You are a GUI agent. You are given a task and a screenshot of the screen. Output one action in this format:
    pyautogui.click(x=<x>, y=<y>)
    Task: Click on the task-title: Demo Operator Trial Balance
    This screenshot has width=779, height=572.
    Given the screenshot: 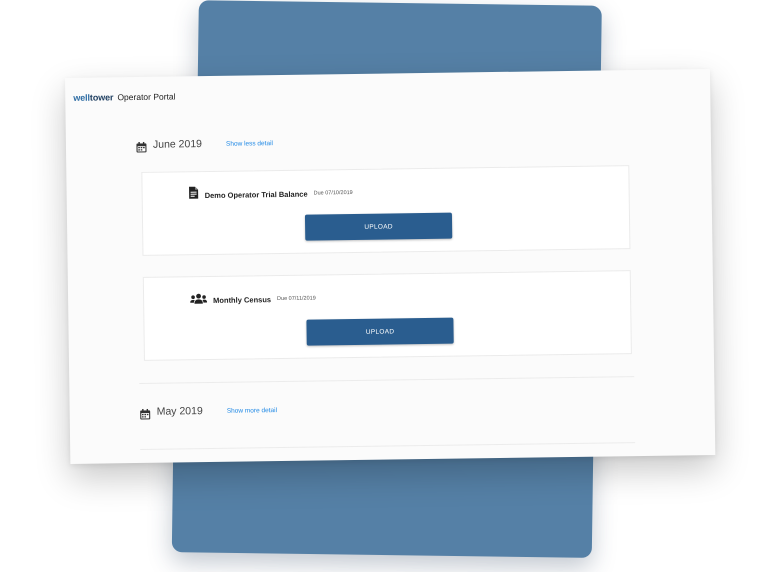 What is the action you would take?
    pyautogui.click(x=256, y=194)
    